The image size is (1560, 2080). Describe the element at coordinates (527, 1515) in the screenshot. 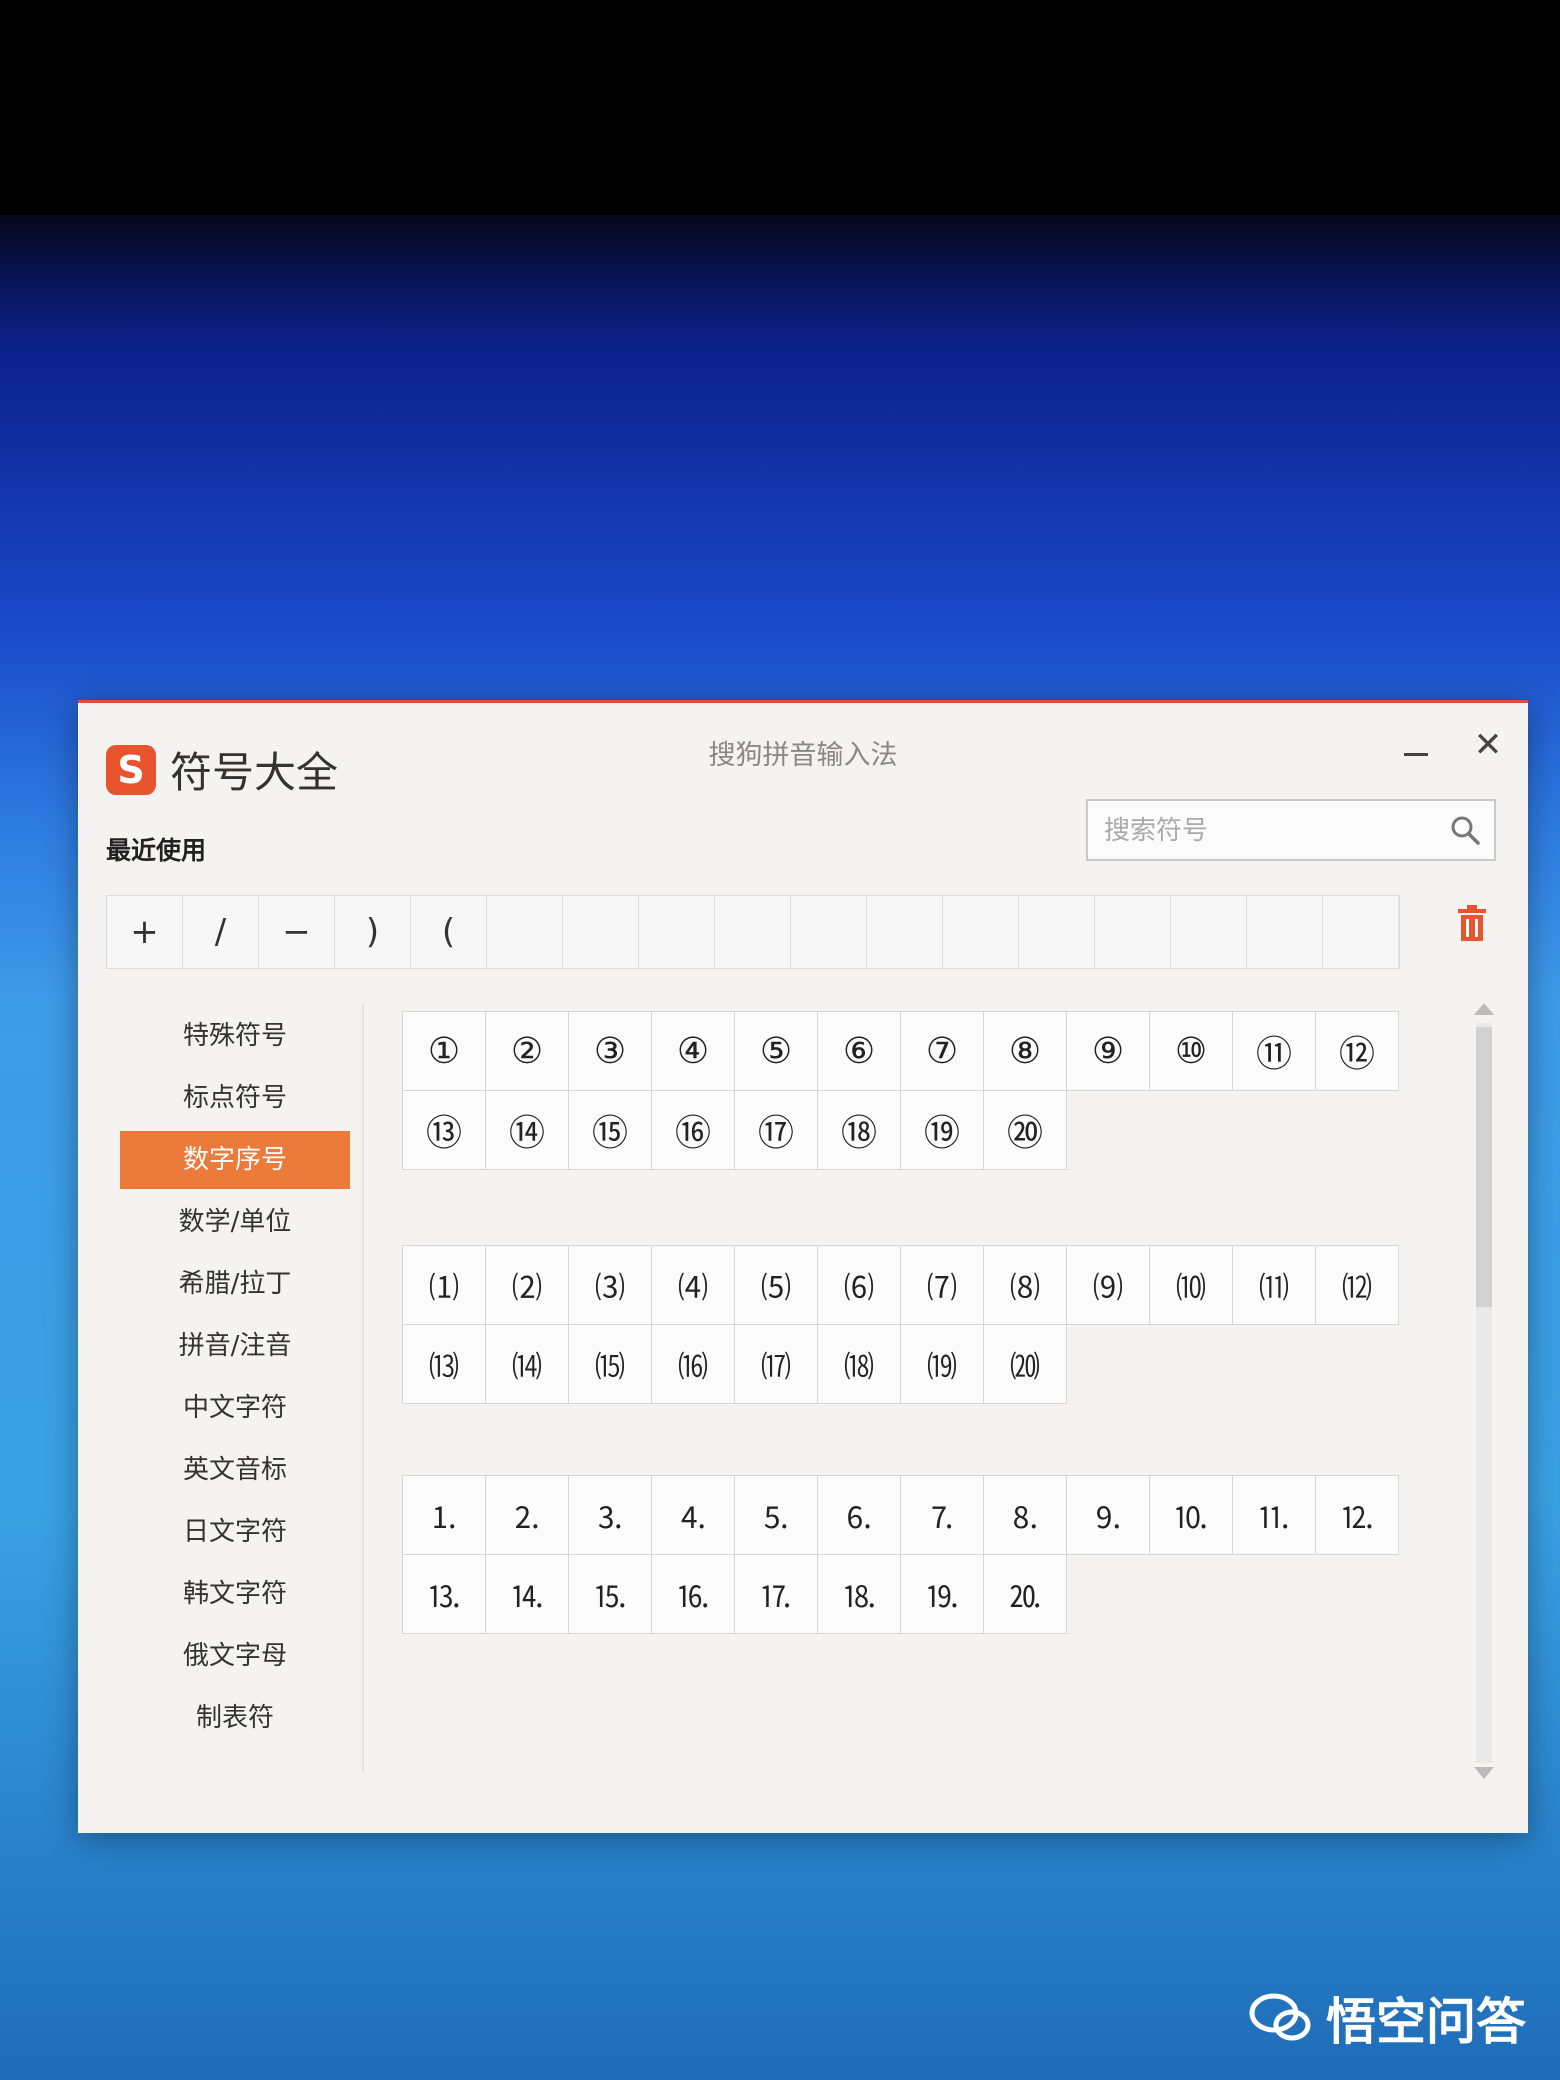

I see `symbol-cell: ⒉` at that location.